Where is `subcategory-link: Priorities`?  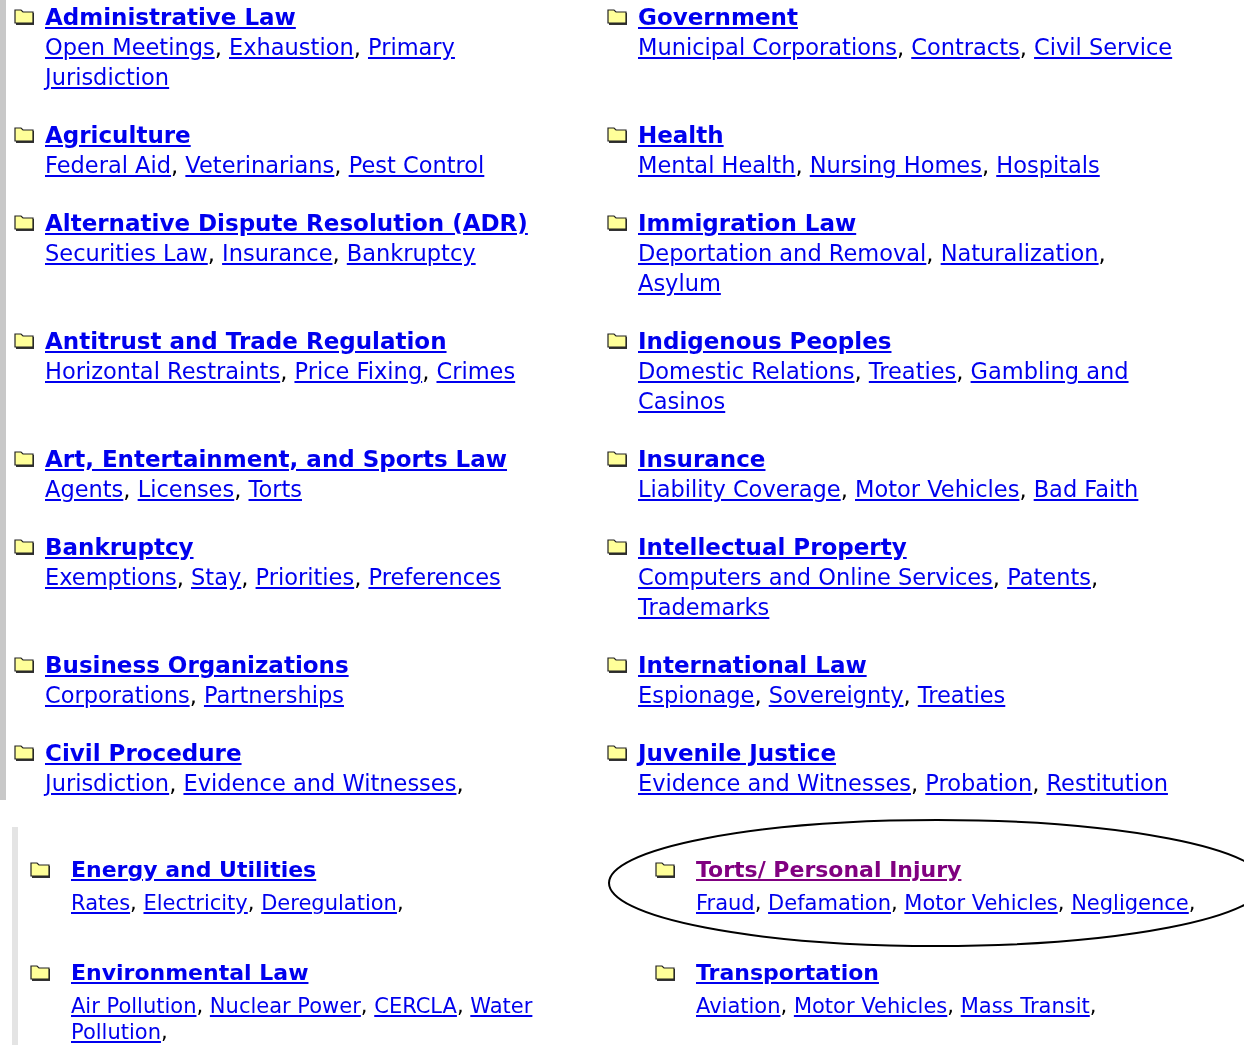
subcategory-link: Priorities is located at coordinates (305, 577).